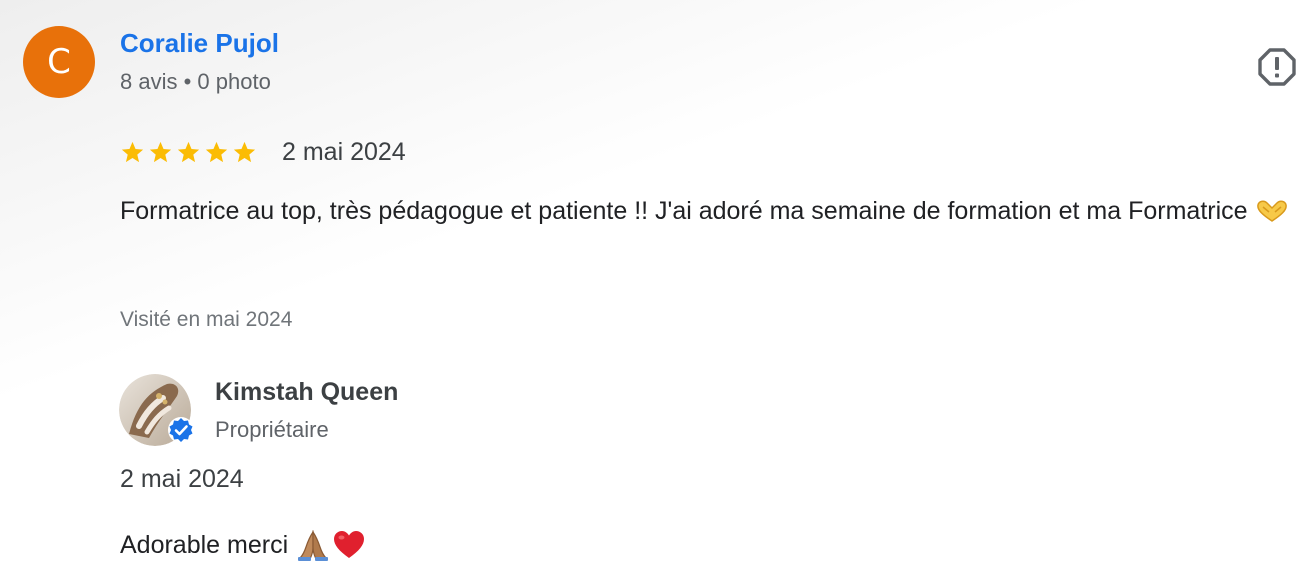  I want to click on report-flag-icon, so click(1277, 67).